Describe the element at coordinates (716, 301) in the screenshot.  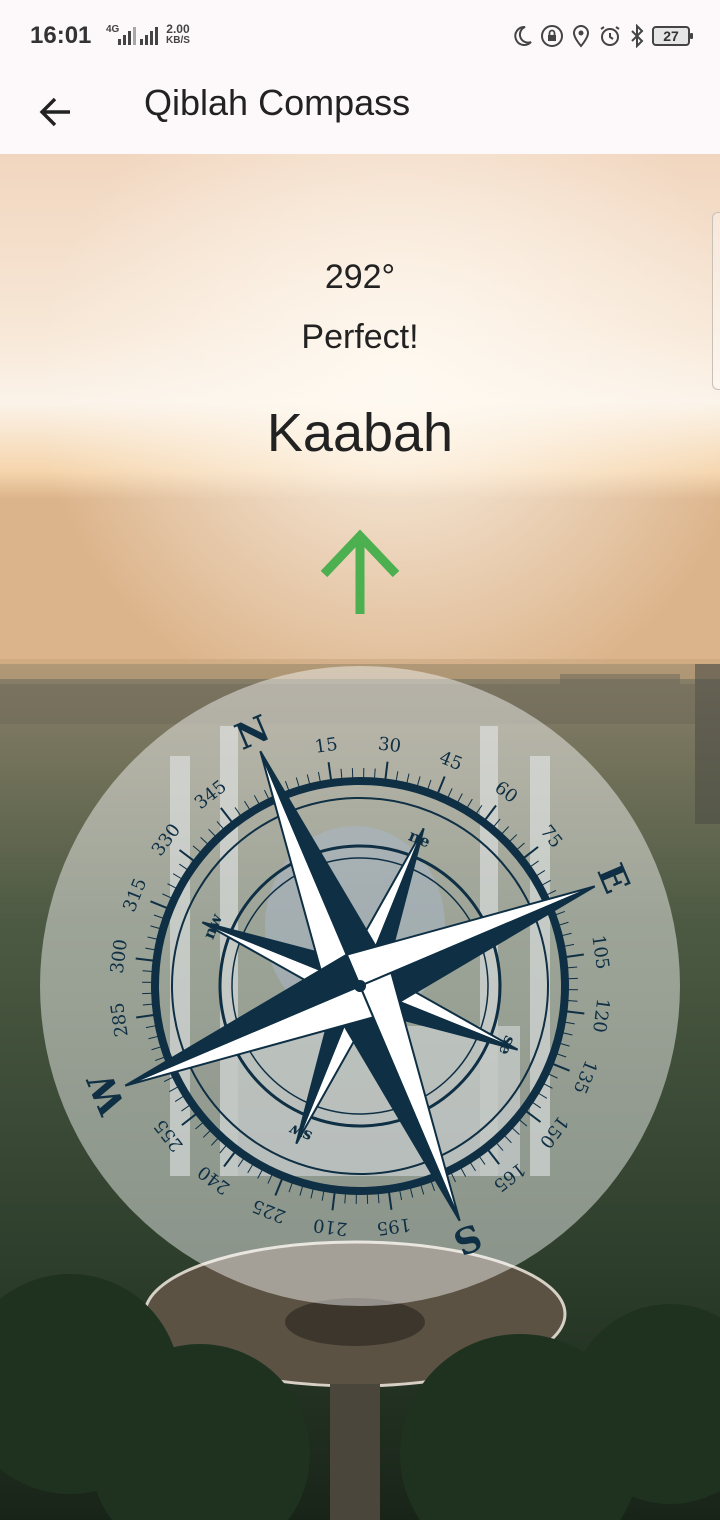
I see `scroll-indicator` at that location.